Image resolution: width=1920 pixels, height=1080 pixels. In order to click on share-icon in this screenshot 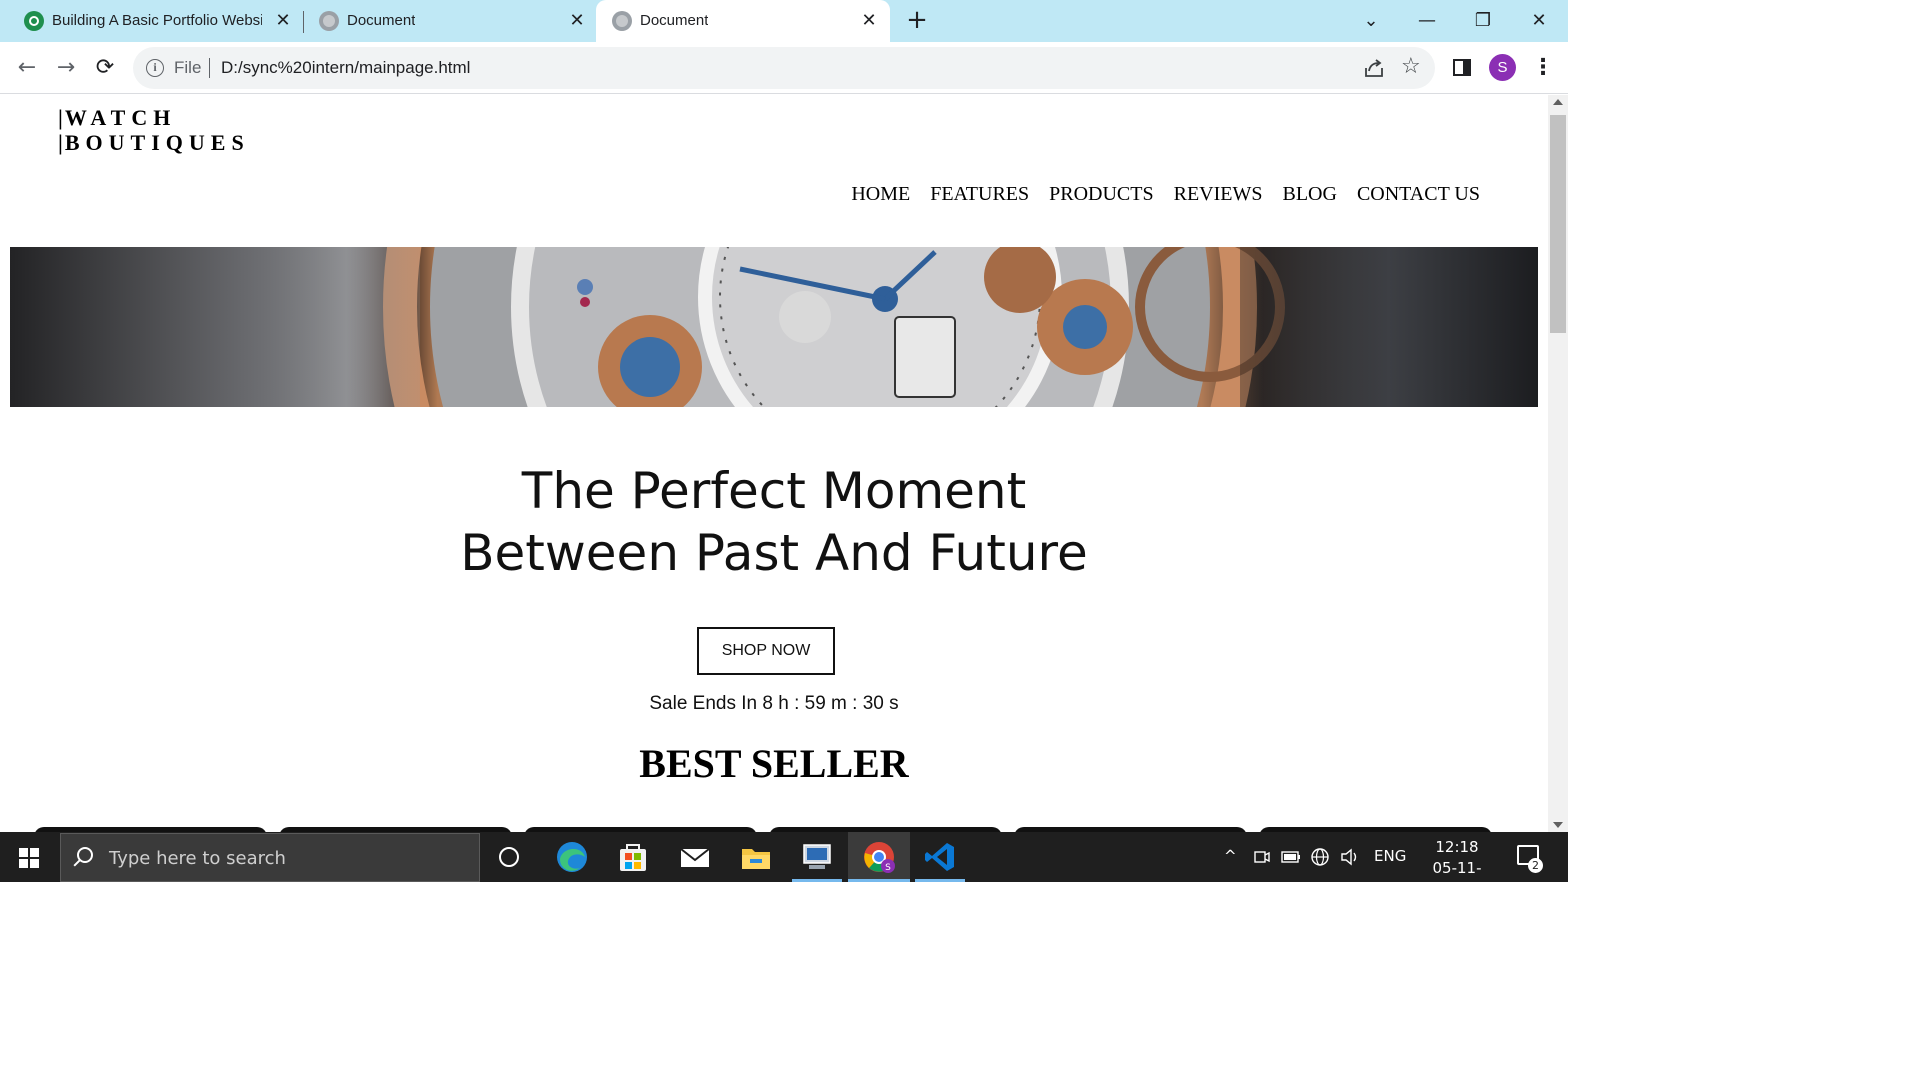, I will do `click(1374, 68)`.